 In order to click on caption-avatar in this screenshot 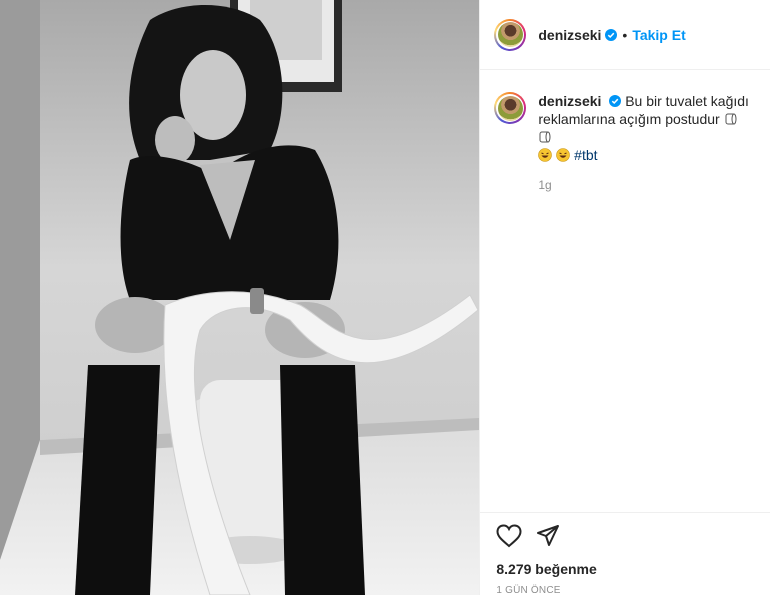, I will do `click(510, 108)`.